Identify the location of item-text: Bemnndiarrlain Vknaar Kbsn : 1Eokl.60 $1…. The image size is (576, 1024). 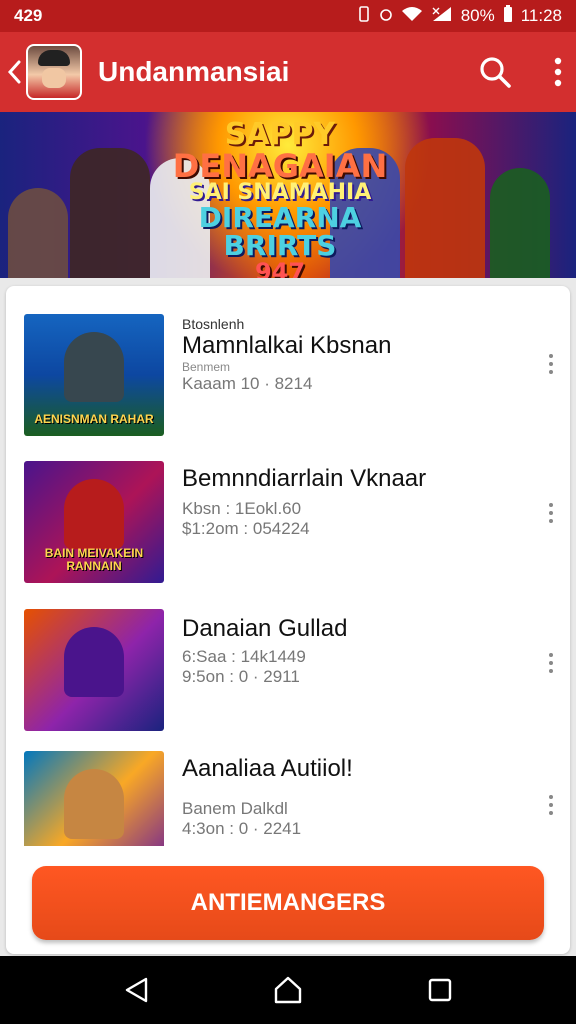
(356, 502).